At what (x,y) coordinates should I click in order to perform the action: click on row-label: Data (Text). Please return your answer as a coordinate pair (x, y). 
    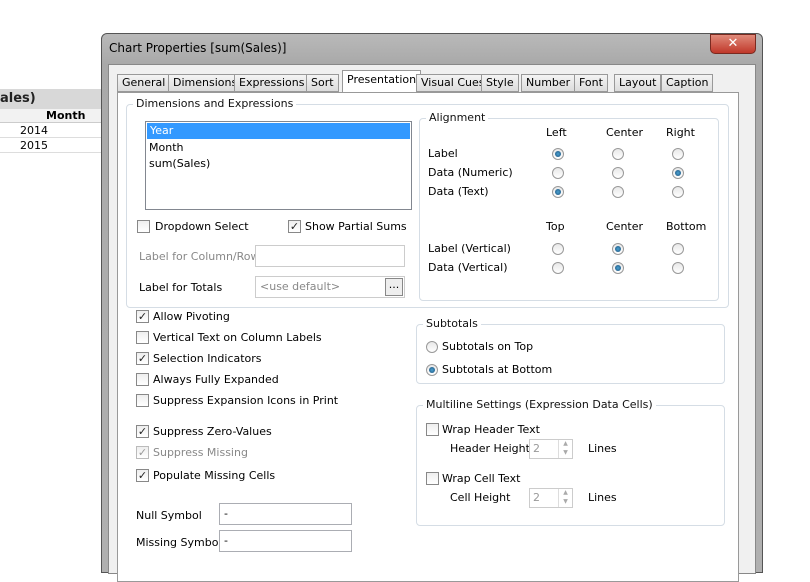
    Looking at the image, I should click on (458, 191).